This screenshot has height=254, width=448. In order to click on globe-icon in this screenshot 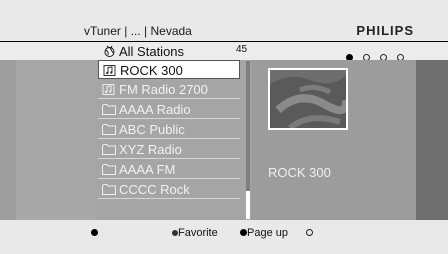, I will do `click(109, 51)`.